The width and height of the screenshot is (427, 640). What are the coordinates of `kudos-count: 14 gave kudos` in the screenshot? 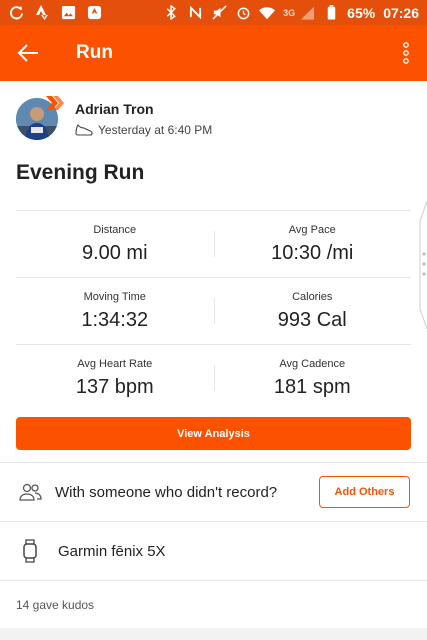 It's located at (55, 605).